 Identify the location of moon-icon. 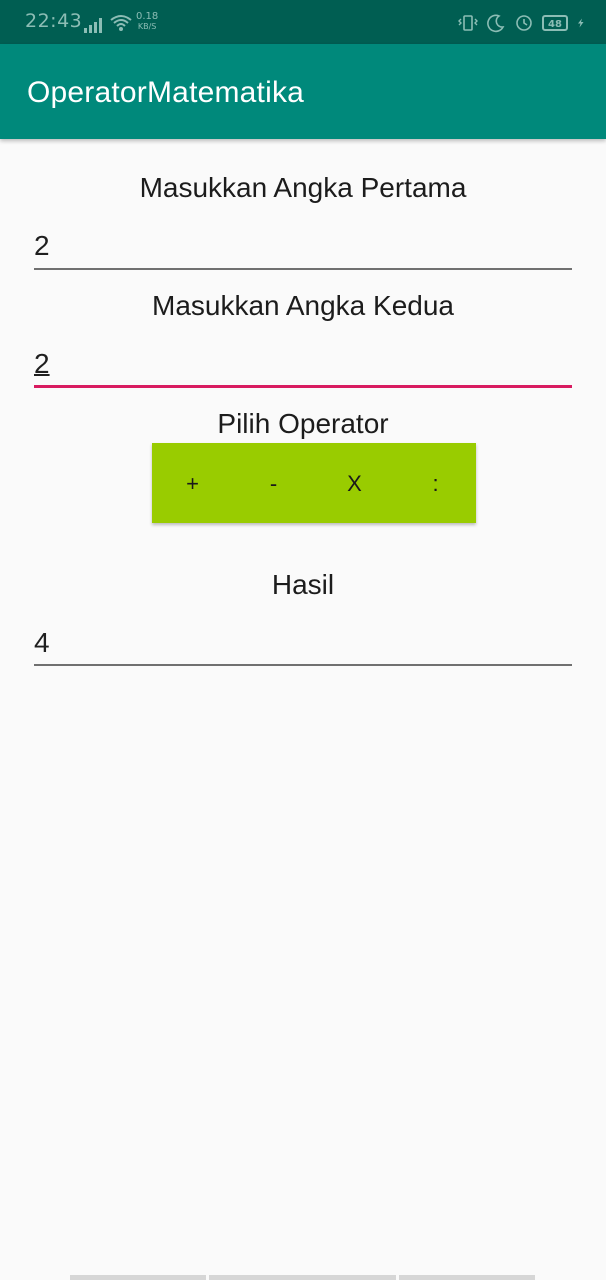
(496, 23).